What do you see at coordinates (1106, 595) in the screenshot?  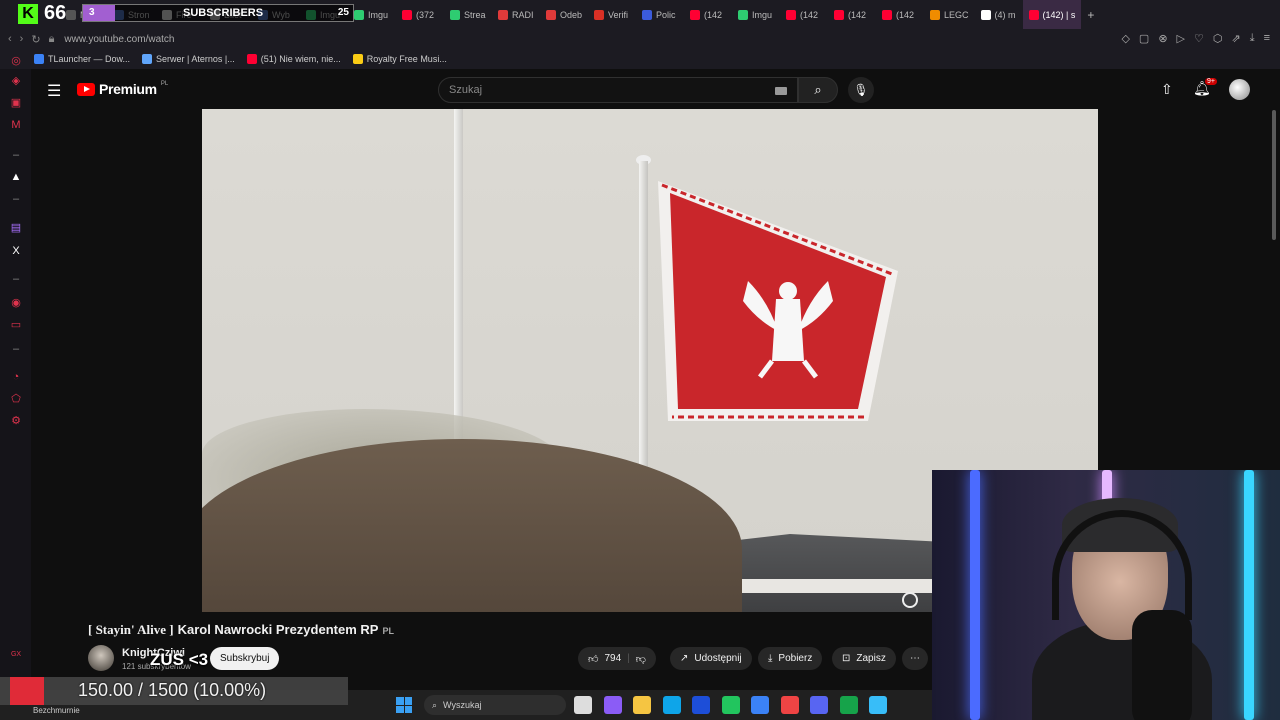 I see `webcam-overlay` at bounding box center [1106, 595].